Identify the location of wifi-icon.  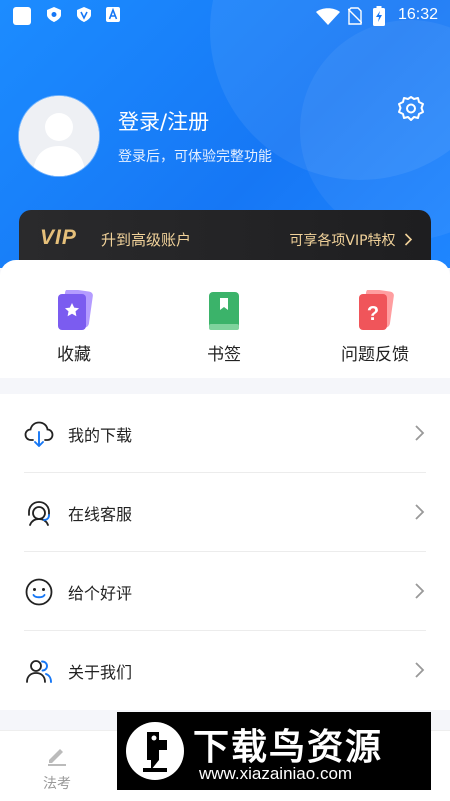
(328, 16).